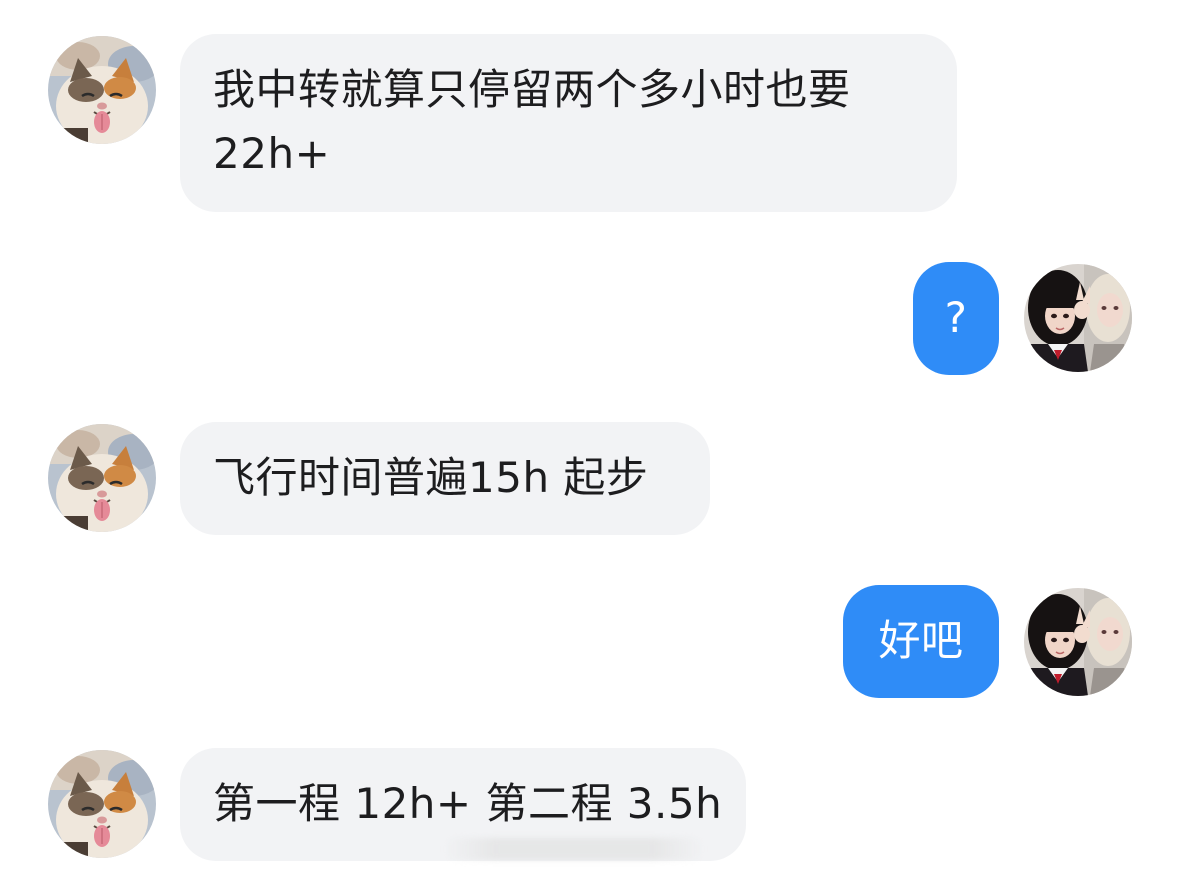 The width and height of the screenshot is (1179, 873). I want to click on message-text: 飞行时间普遍15h 起步, so click(431, 477).